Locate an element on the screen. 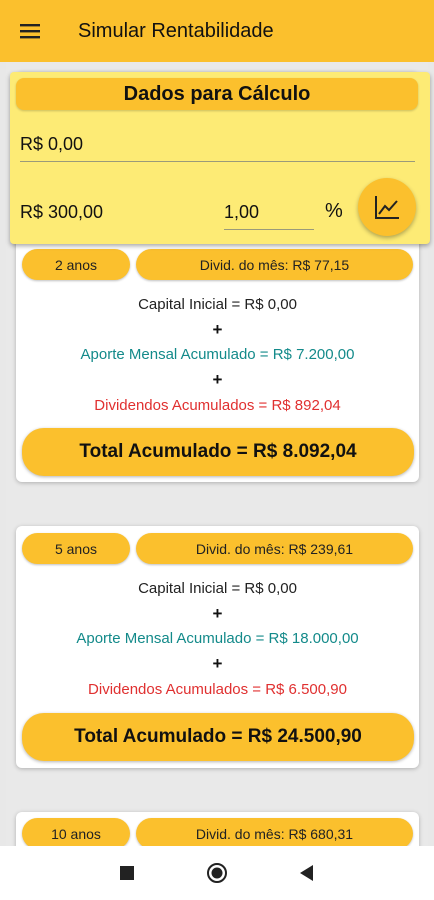  monthly-dividend-badge: Divid. do mês: R$ 239,61 is located at coordinates (274, 548).